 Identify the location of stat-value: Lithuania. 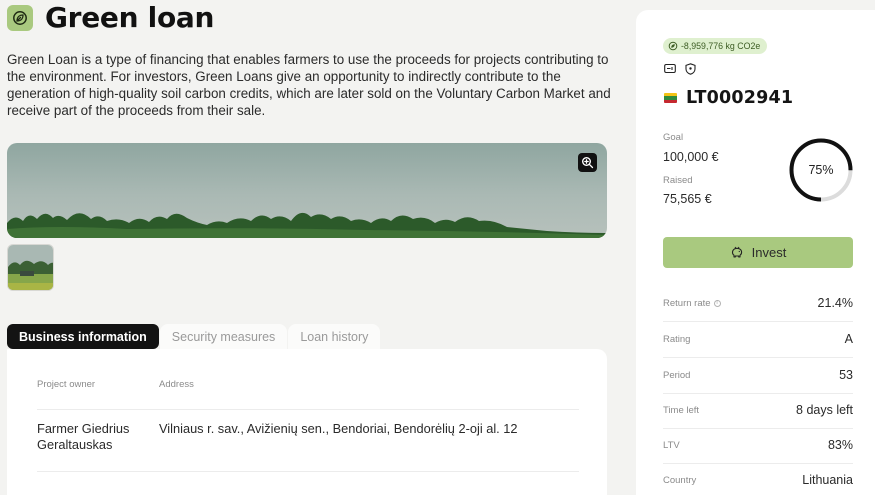
(827, 480).